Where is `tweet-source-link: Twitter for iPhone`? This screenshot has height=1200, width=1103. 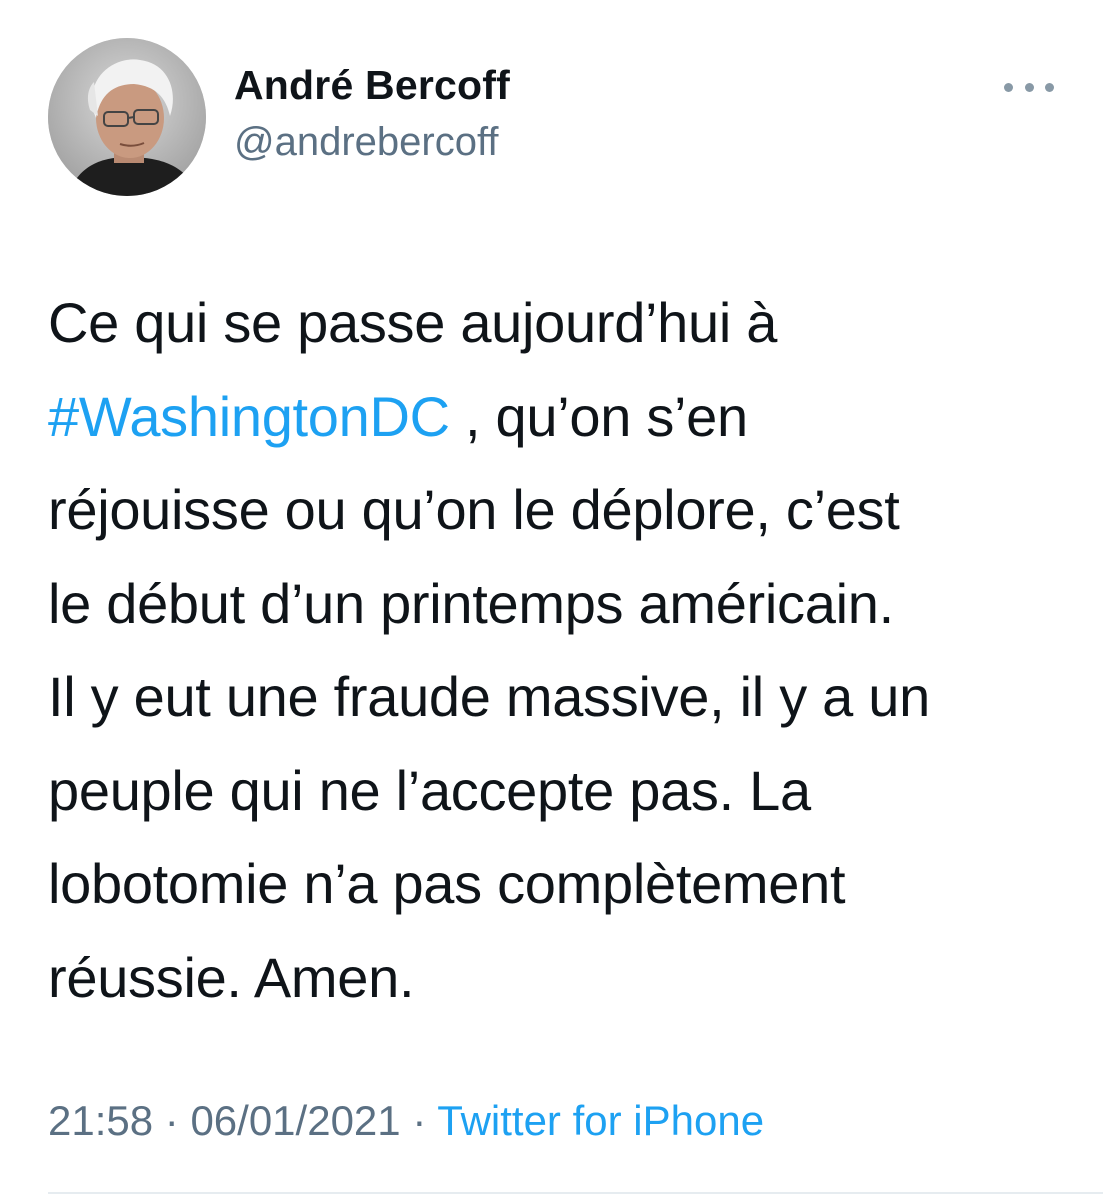 tweet-source-link: Twitter for iPhone is located at coordinates (600, 1120).